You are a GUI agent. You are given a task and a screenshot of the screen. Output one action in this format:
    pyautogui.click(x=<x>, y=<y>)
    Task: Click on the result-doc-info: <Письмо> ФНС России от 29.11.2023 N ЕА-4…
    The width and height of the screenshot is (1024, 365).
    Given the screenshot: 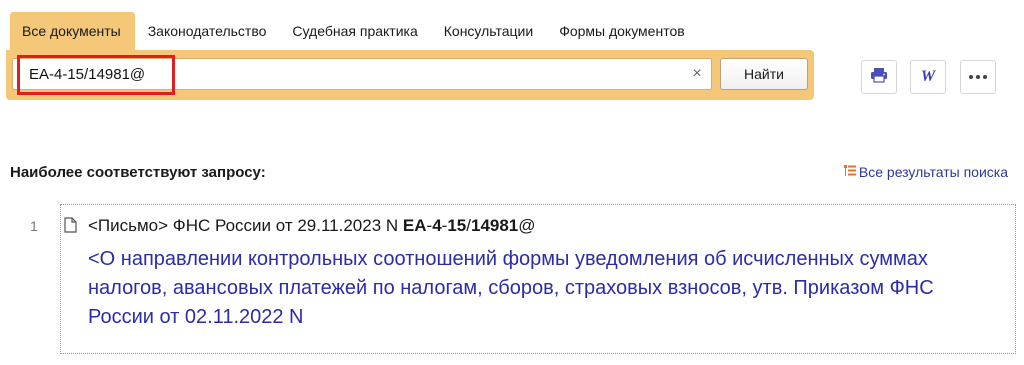 What is the action you would take?
    pyautogui.click(x=312, y=226)
    